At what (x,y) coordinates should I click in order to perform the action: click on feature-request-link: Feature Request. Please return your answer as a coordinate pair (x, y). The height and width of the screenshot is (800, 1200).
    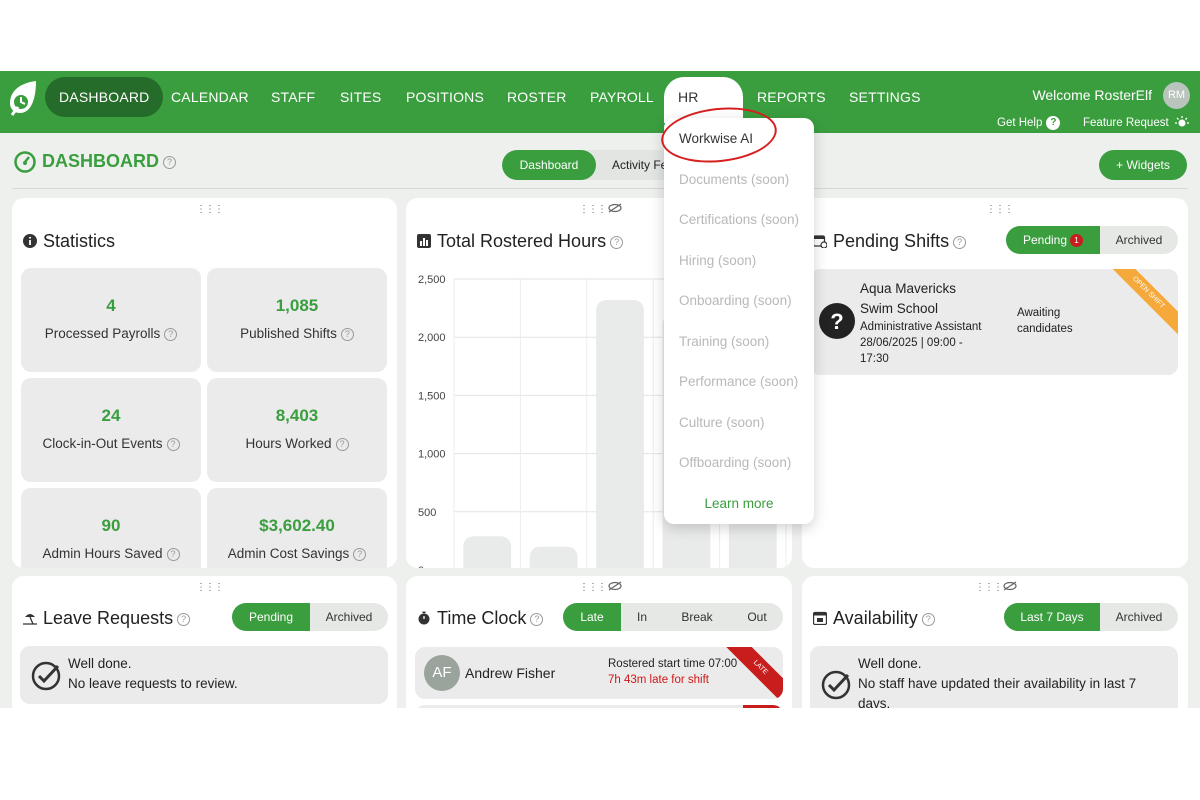
    Looking at the image, I should click on (1136, 123).